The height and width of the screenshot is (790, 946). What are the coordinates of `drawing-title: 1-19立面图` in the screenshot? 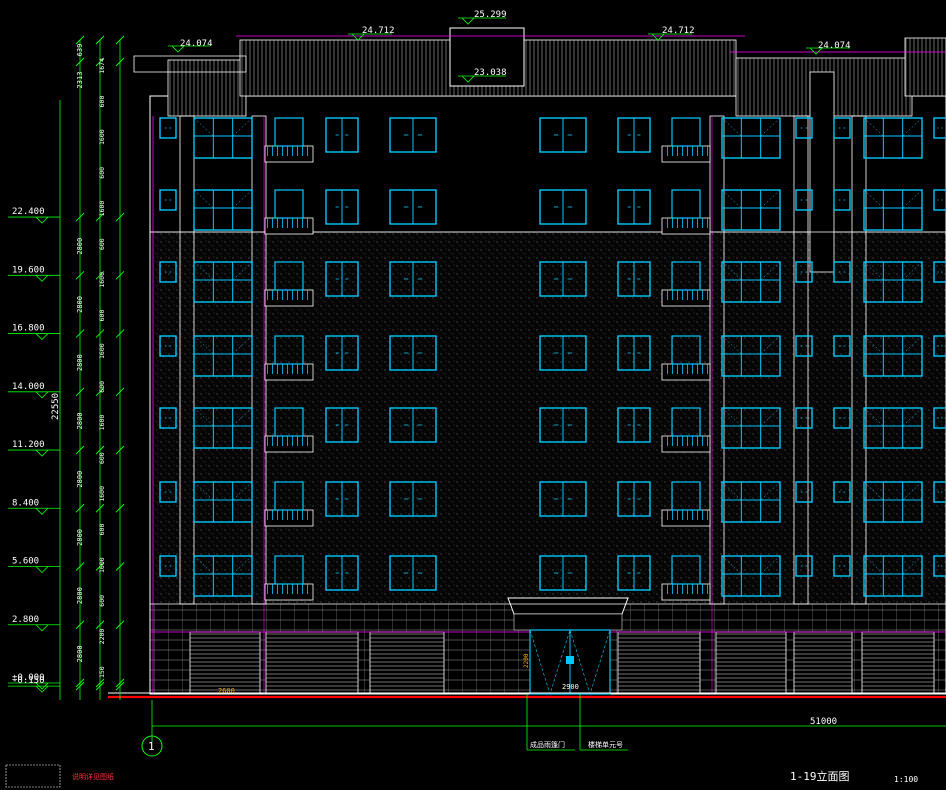 It's located at (820, 776).